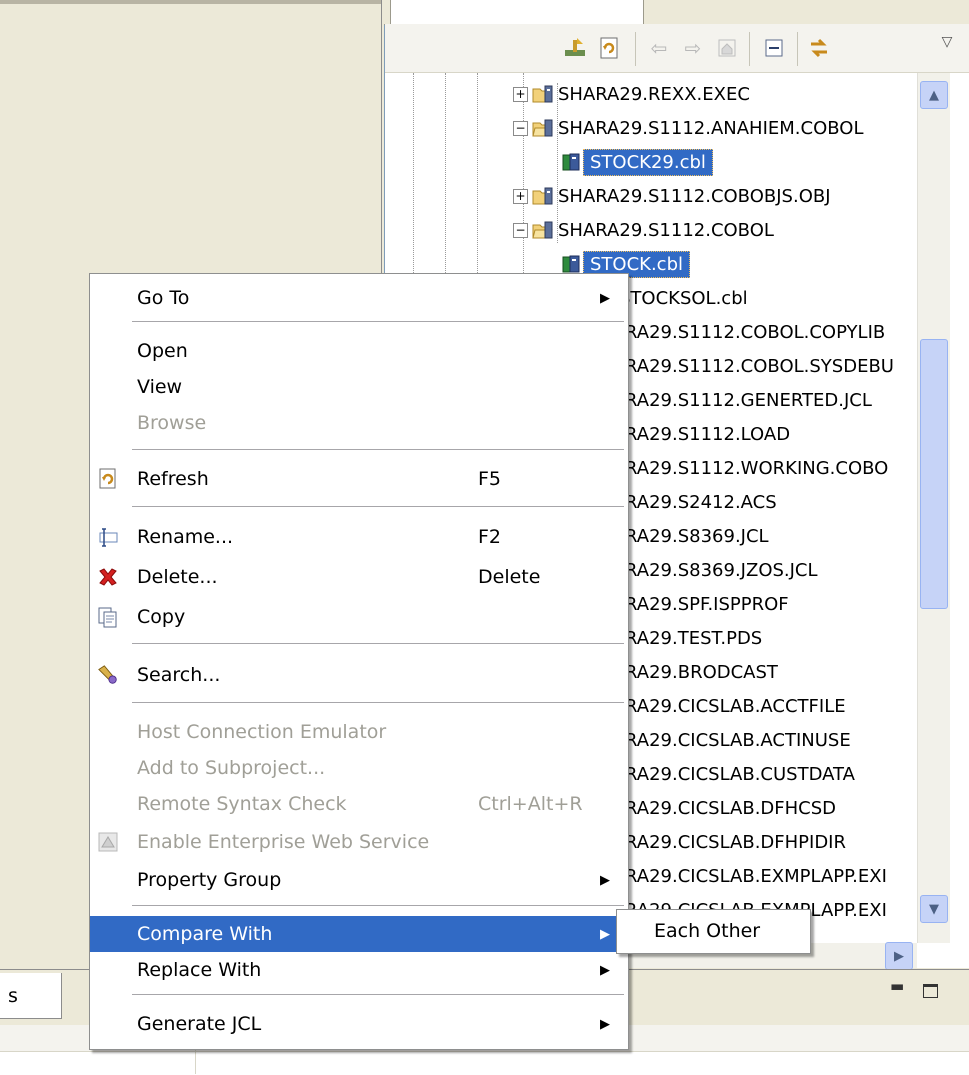 The height and width of the screenshot is (1075, 969). Describe the element at coordinates (358, 479) in the screenshot. I see `menu-item-refresh: Refresh F5` at that location.